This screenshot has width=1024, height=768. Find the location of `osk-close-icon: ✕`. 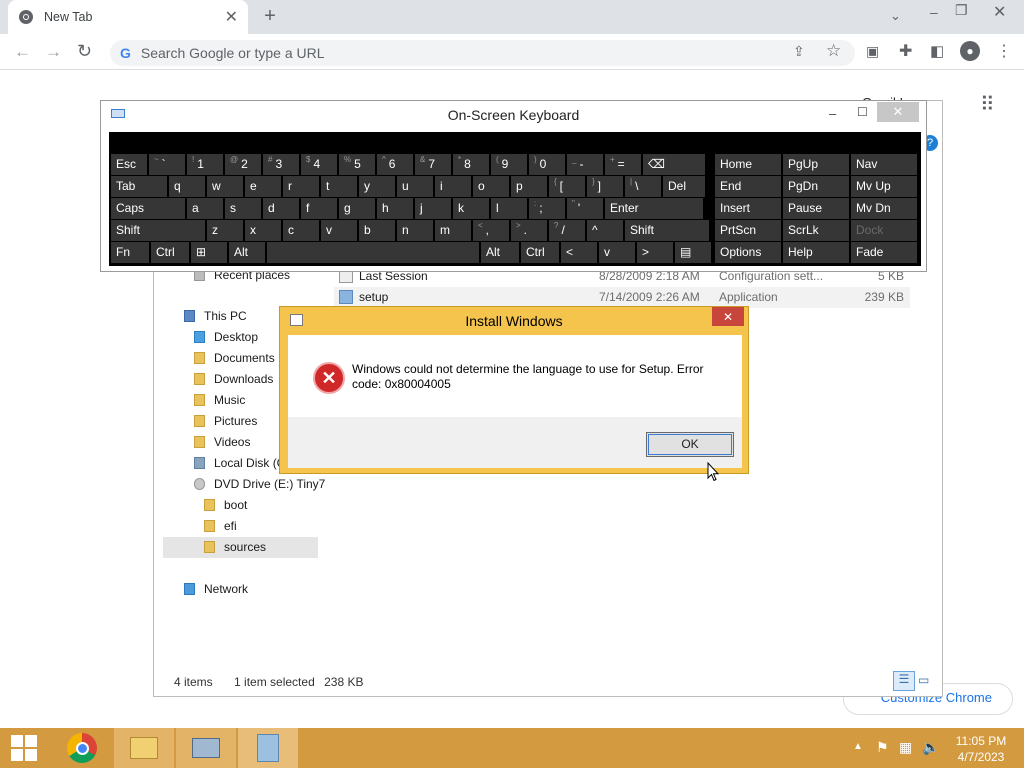

osk-close-icon: ✕ is located at coordinates (898, 112).